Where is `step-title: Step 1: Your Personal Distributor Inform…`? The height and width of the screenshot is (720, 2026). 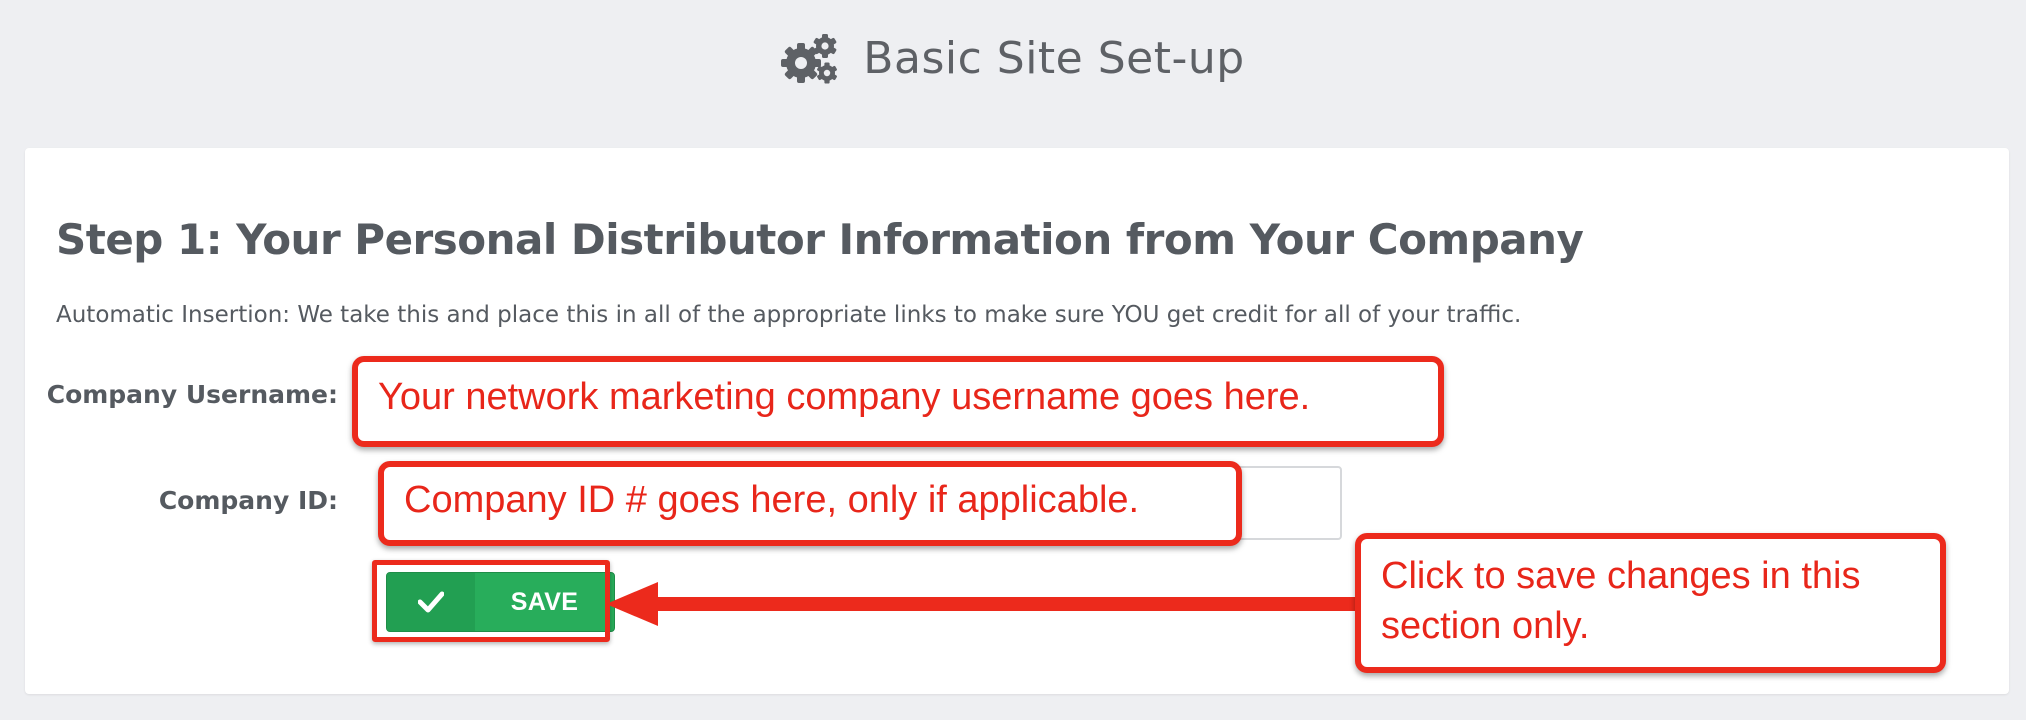 step-title: Step 1: Your Personal Distributor Inform… is located at coordinates (820, 239).